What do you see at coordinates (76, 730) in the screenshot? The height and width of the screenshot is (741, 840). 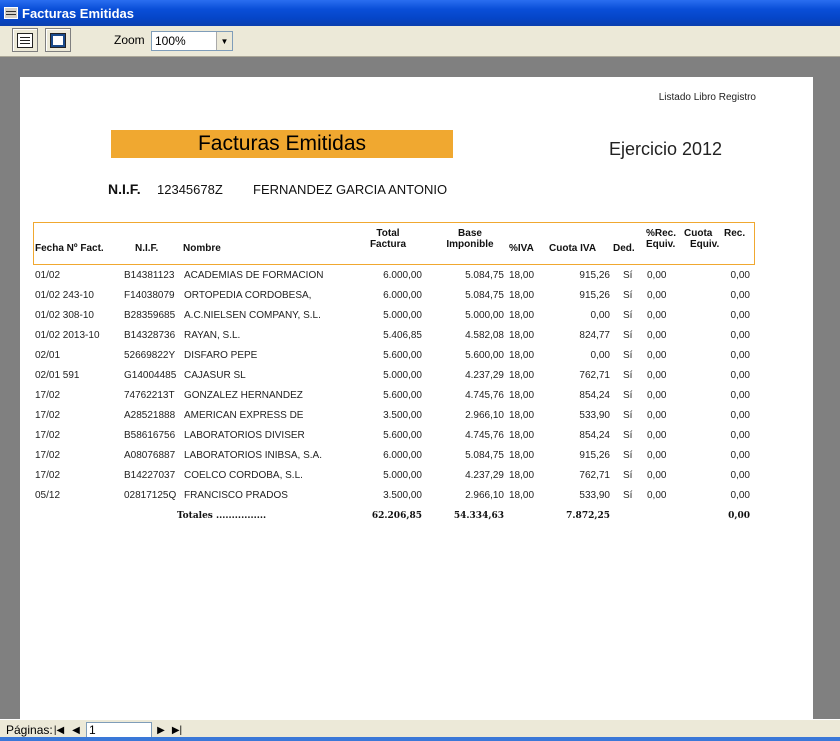 I see `prev-page-icon: ◀` at bounding box center [76, 730].